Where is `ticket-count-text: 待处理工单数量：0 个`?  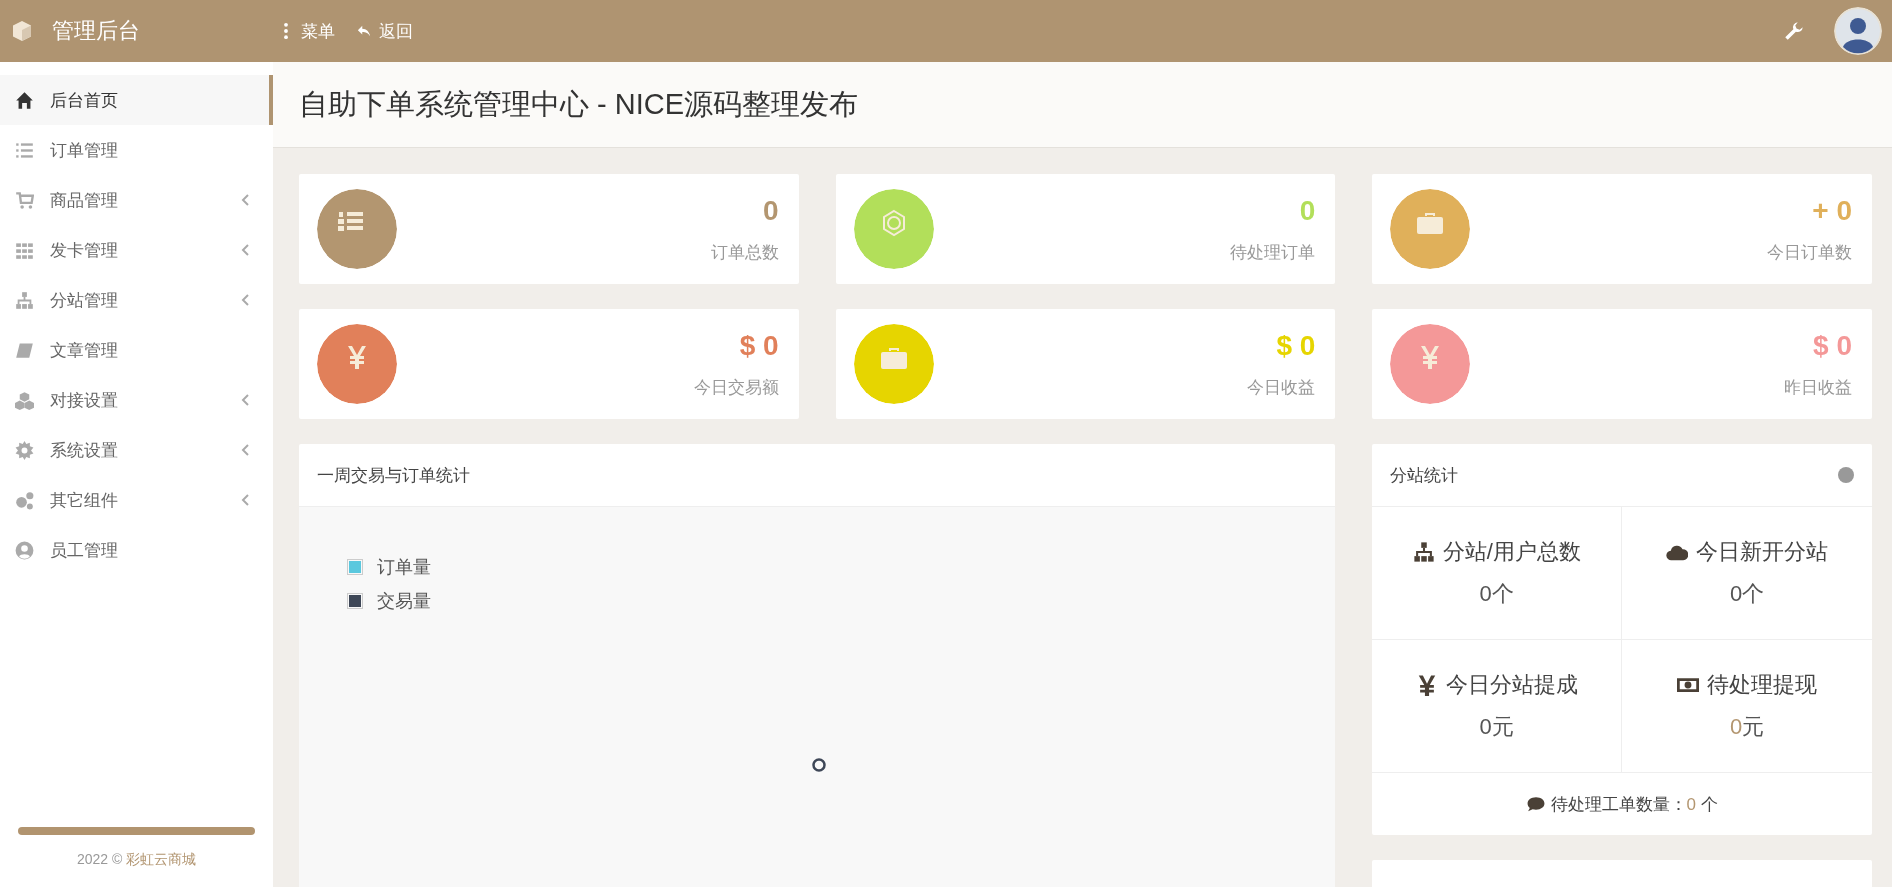 ticket-count-text: 待处理工单数量：0 个 is located at coordinates (1634, 804).